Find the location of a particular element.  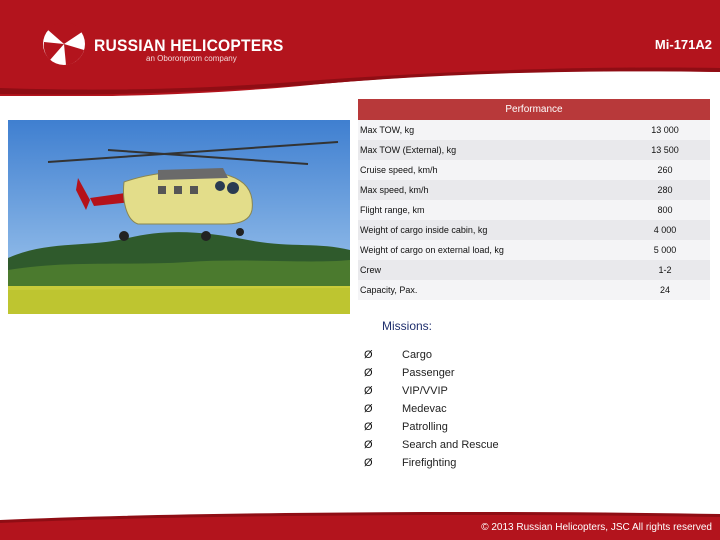

performance-title: Performance is located at coordinates (534, 109).